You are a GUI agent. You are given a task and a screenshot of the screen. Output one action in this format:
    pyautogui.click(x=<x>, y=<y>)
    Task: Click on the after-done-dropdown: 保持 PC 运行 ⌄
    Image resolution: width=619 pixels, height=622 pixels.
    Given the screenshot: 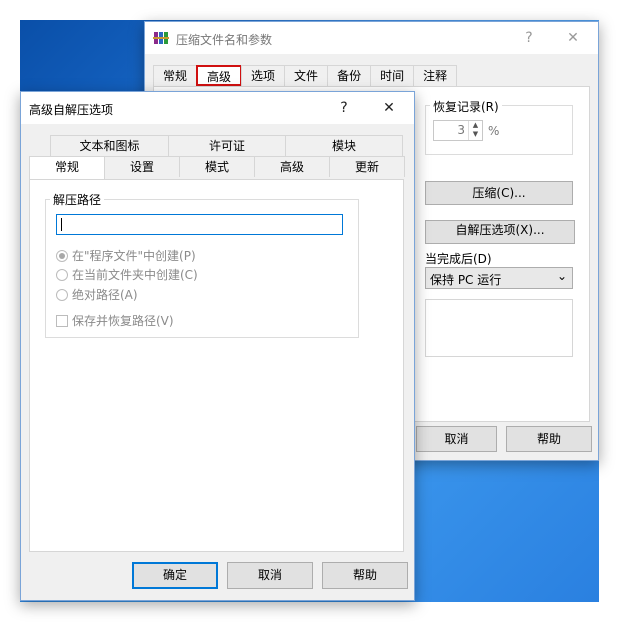 What is the action you would take?
    pyautogui.click(x=499, y=278)
    